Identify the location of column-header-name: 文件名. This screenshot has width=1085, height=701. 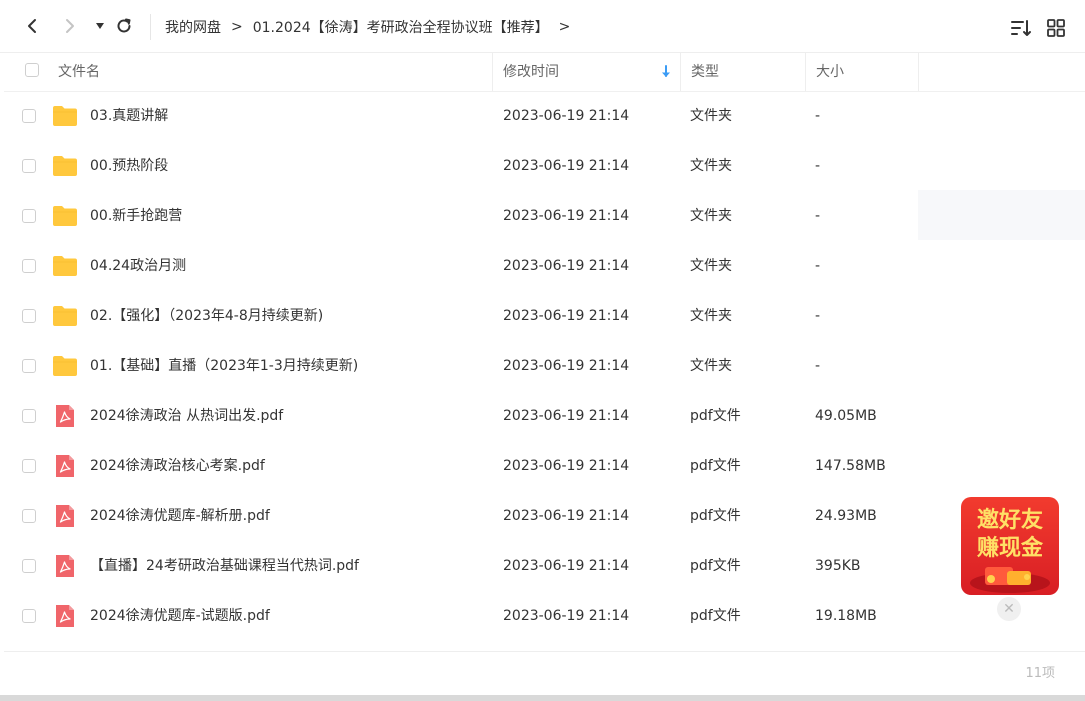
(79, 72).